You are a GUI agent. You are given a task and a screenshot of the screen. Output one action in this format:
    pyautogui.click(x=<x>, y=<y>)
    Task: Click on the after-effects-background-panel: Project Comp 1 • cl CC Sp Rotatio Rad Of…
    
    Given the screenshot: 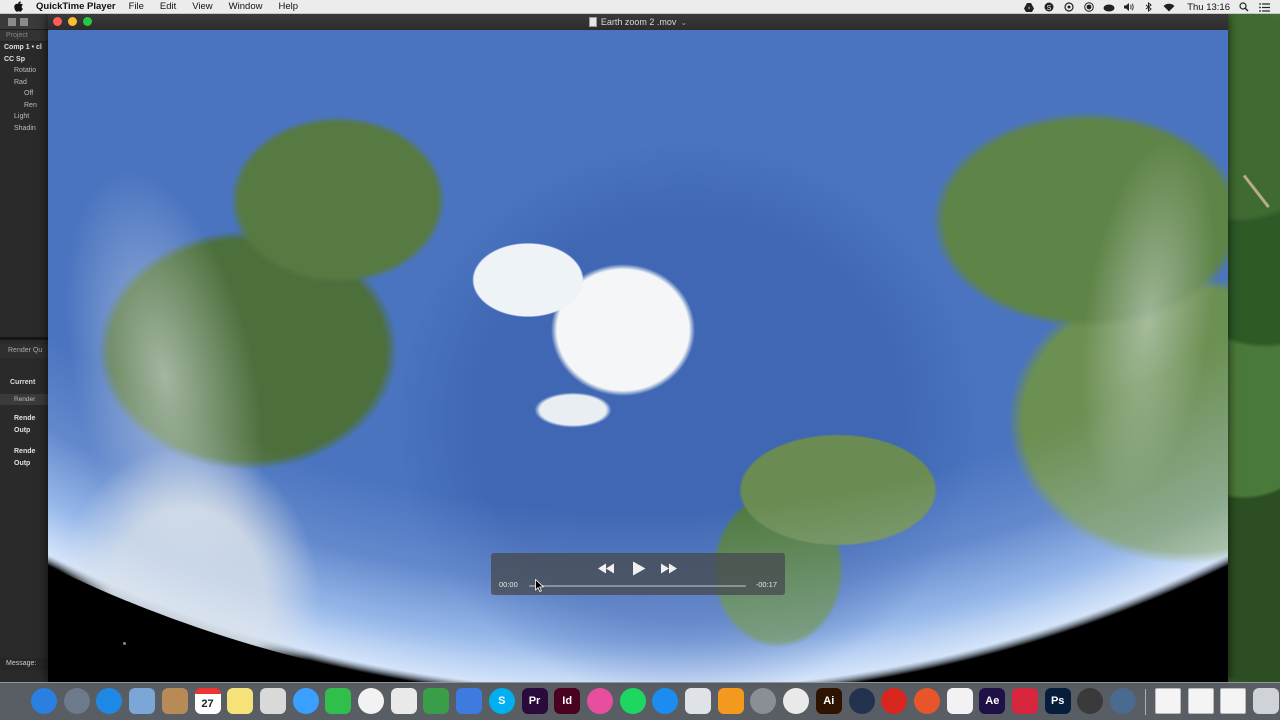 What is the action you would take?
    pyautogui.click(x=24, y=348)
    